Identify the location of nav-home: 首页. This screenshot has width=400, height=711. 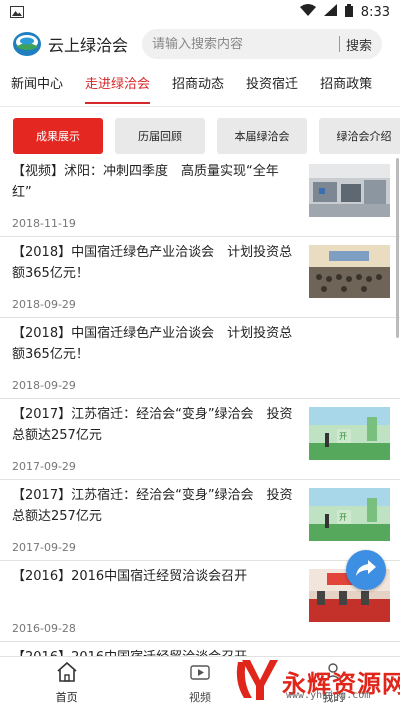
(66, 684).